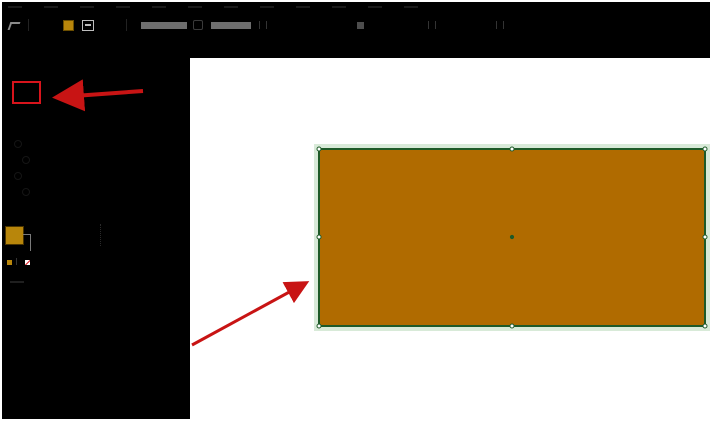 The width and height of the screenshot is (712, 421). I want to click on selection-center-point, so click(512, 237).